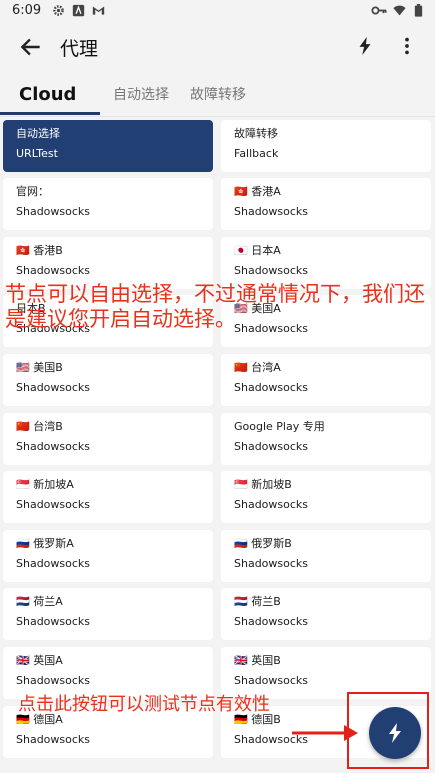 The image size is (435, 773). What do you see at coordinates (217, 47) in the screenshot?
I see `app-bar: 代理` at bounding box center [217, 47].